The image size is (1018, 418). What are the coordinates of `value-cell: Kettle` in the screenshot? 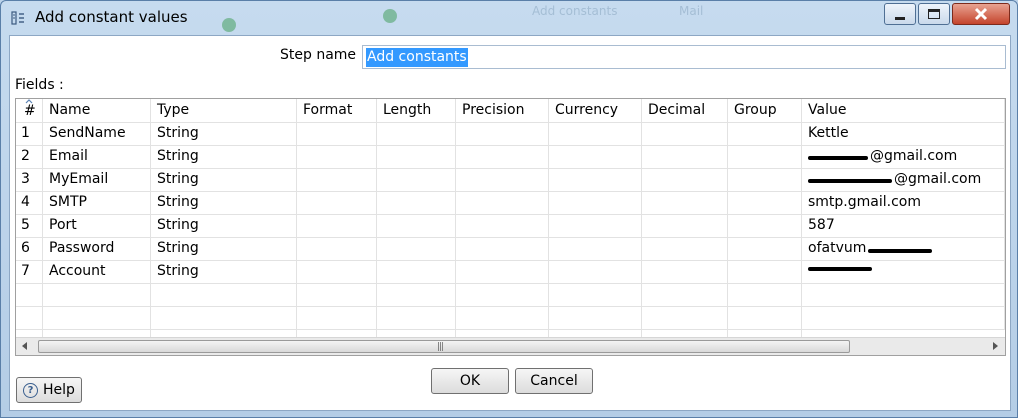 It's located at (903, 134).